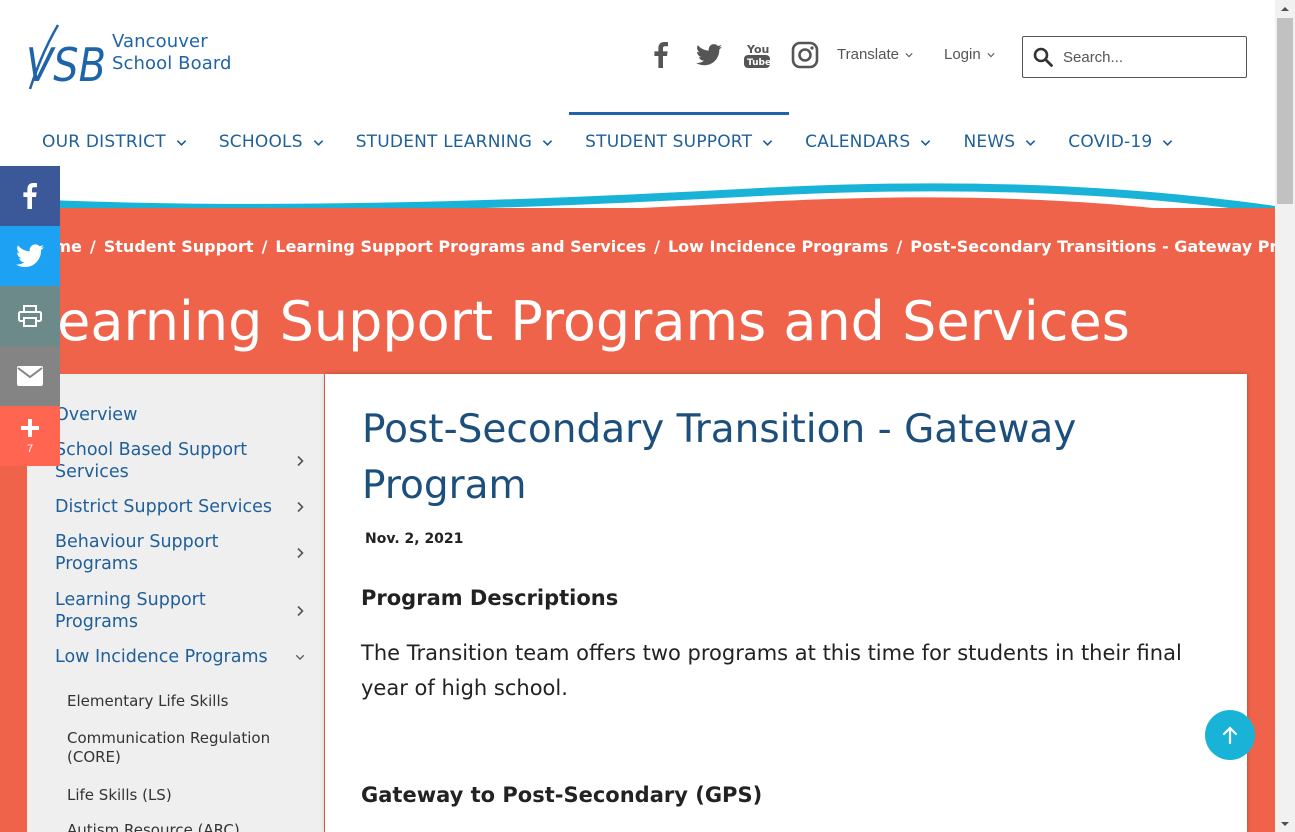 This screenshot has width=1295, height=832. Describe the element at coordinates (460, 246) in the screenshot. I see `breadcrumb-learning-support: Learning Support Programs and Services` at that location.